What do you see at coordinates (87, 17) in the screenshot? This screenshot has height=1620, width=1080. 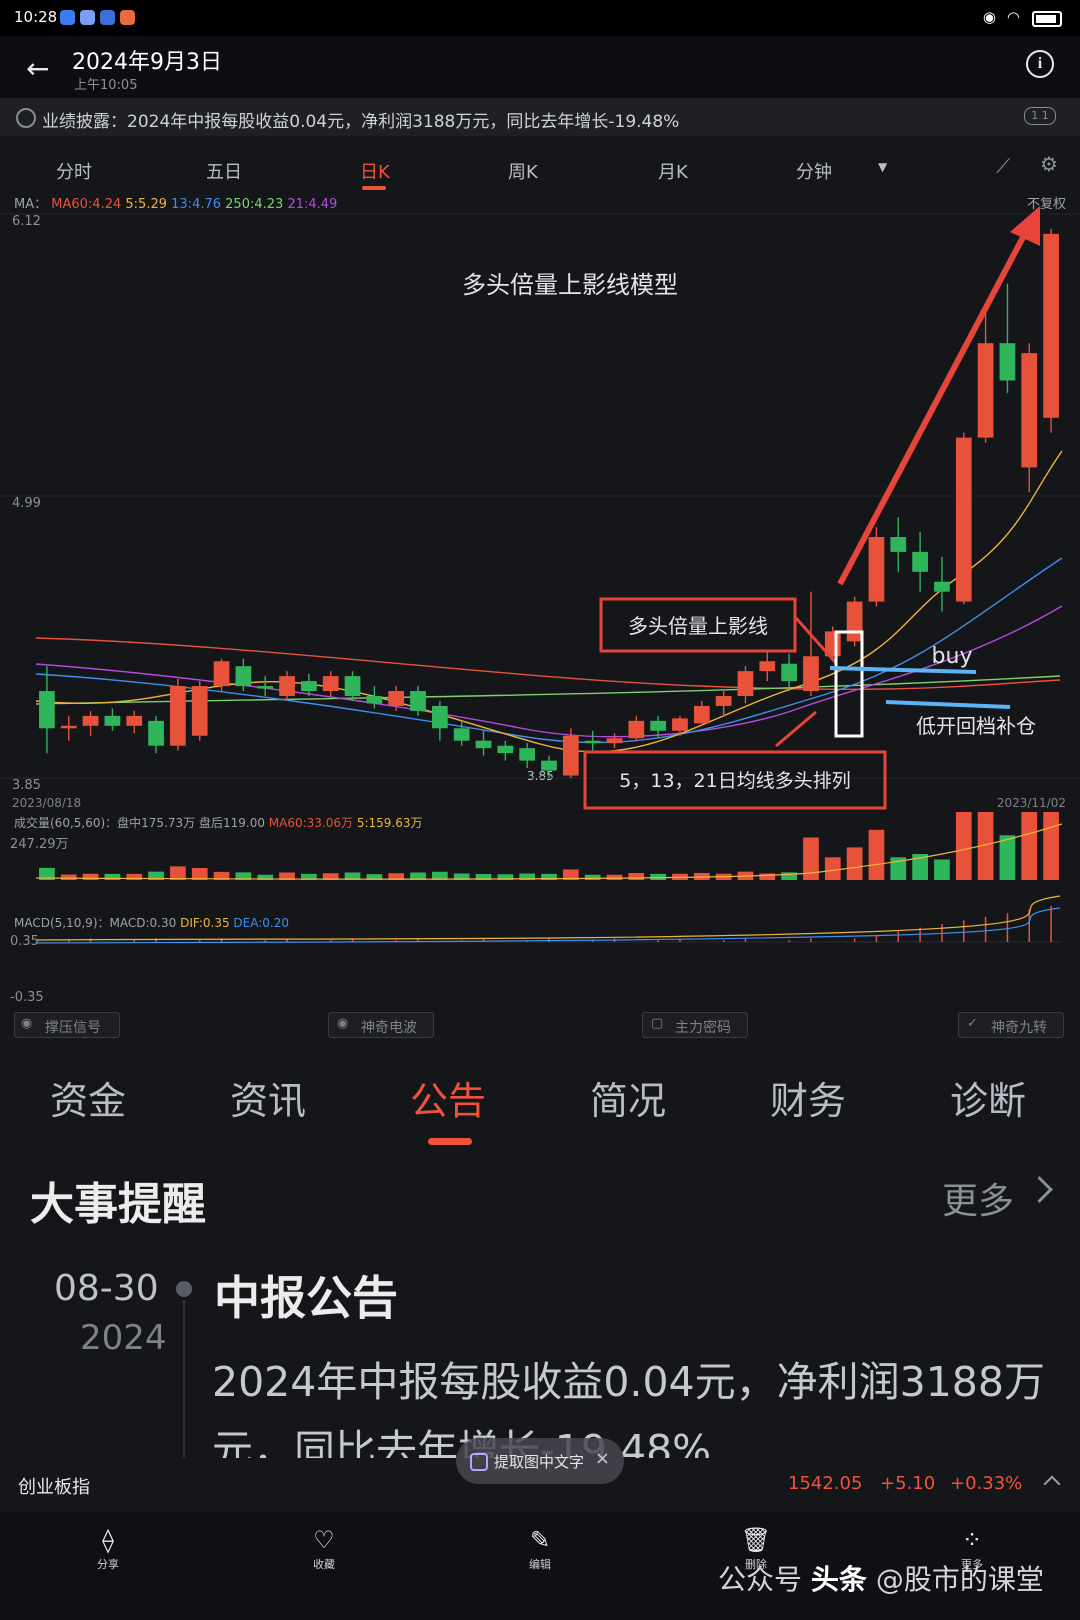 I see `notification-app-icon` at bounding box center [87, 17].